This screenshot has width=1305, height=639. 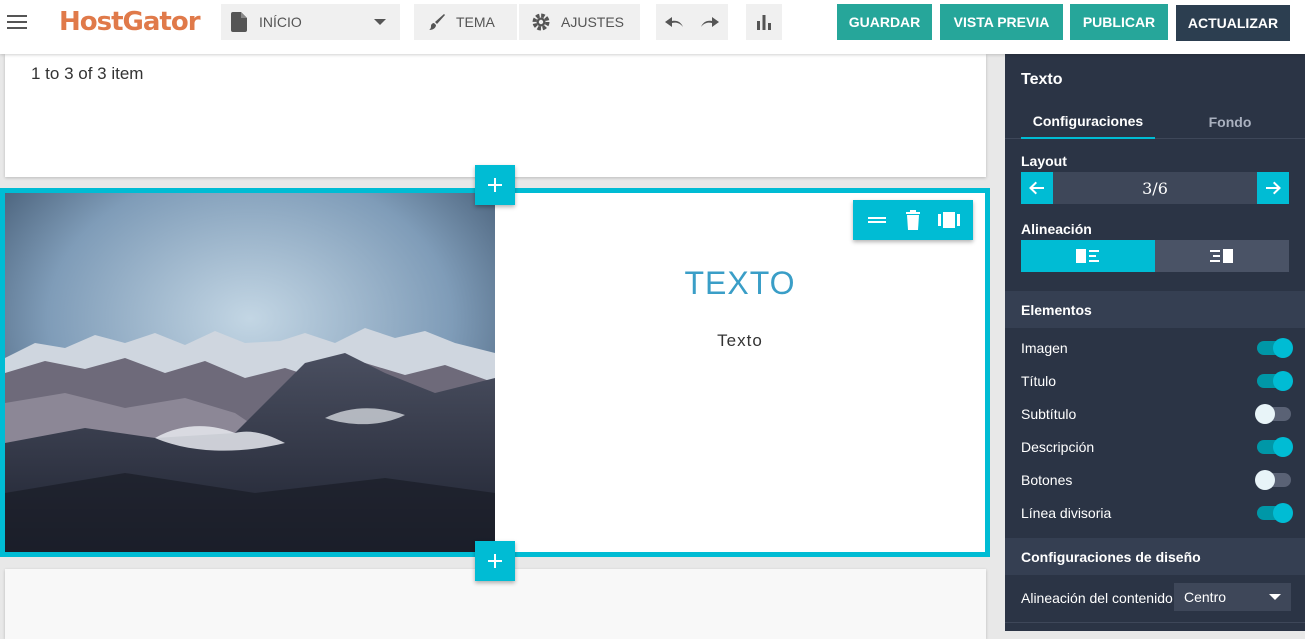 I want to click on element-label: Descripción, so click(x=1058, y=447).